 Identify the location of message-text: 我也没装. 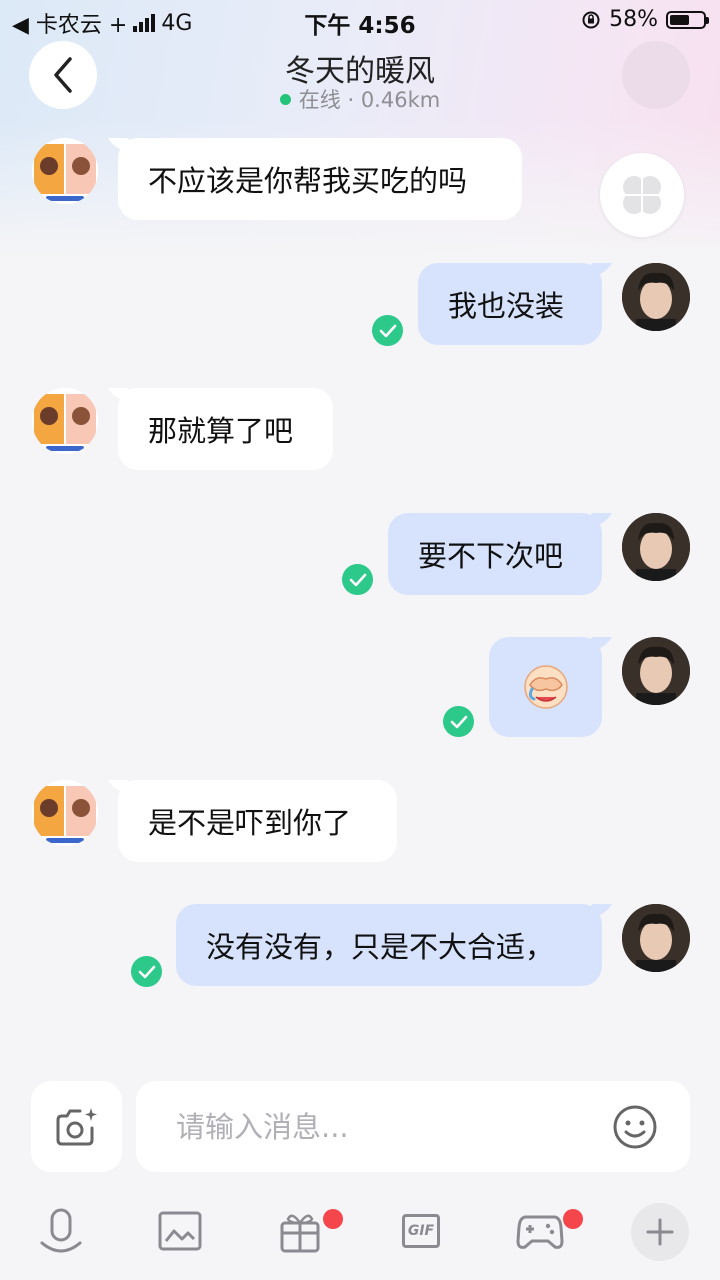
(506, 306).